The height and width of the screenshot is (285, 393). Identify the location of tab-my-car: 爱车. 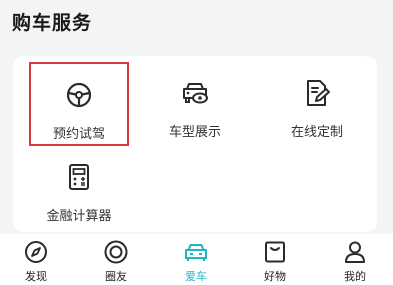
(196, 259).